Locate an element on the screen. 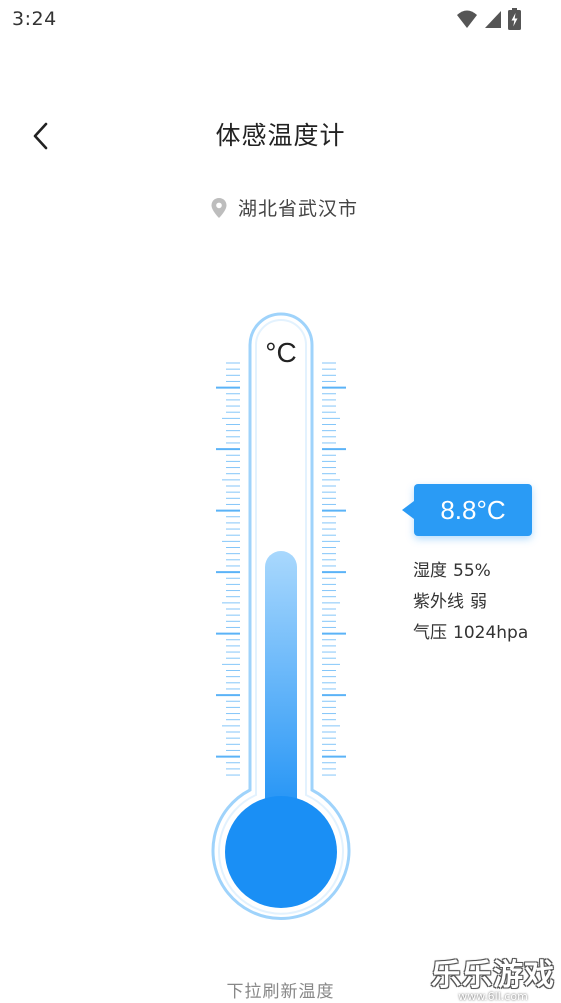 Image resolution: width=561 pixels, height=1003 pixels. pressure-label: 气压 is located at coordinates (430, 633).